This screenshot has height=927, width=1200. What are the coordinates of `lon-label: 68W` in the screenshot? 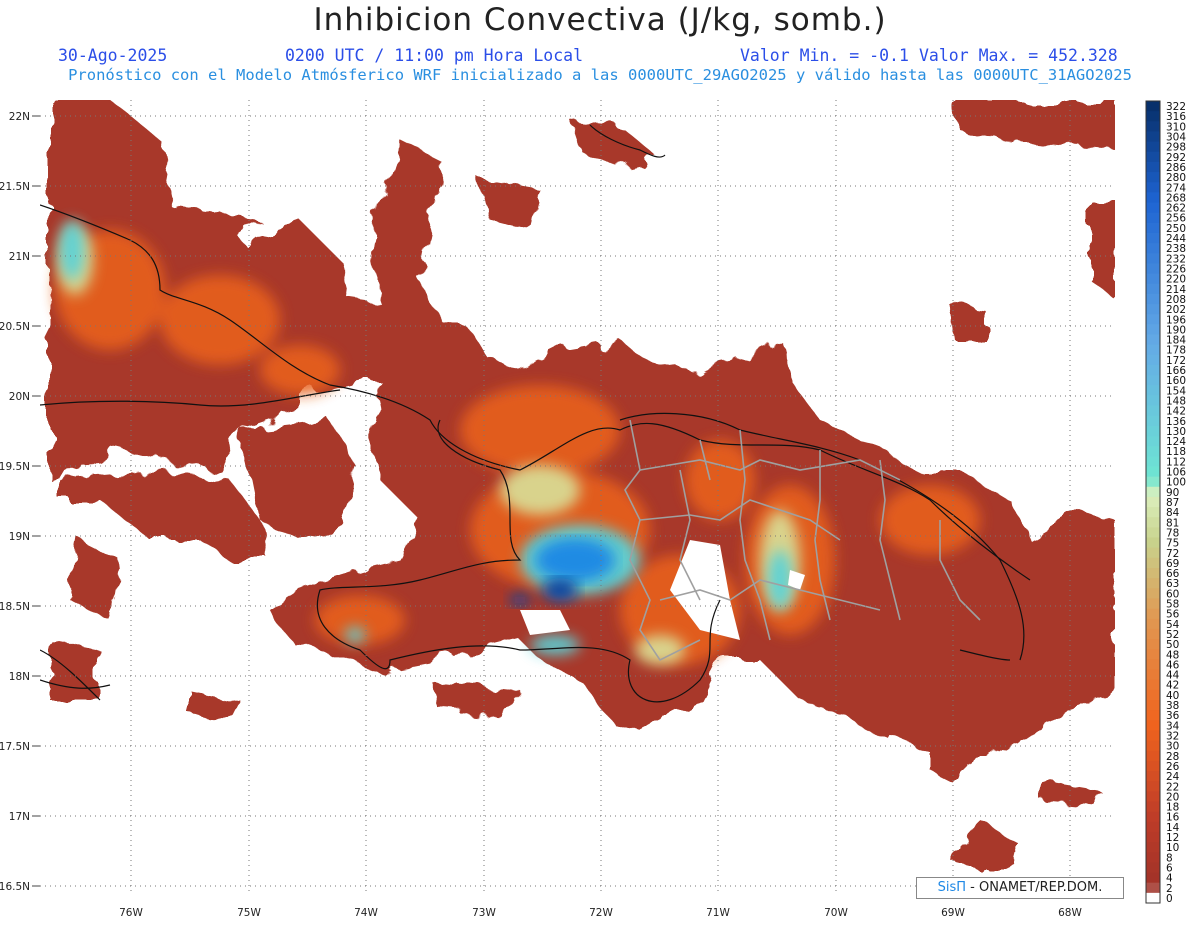 It's located at (1070, 913).